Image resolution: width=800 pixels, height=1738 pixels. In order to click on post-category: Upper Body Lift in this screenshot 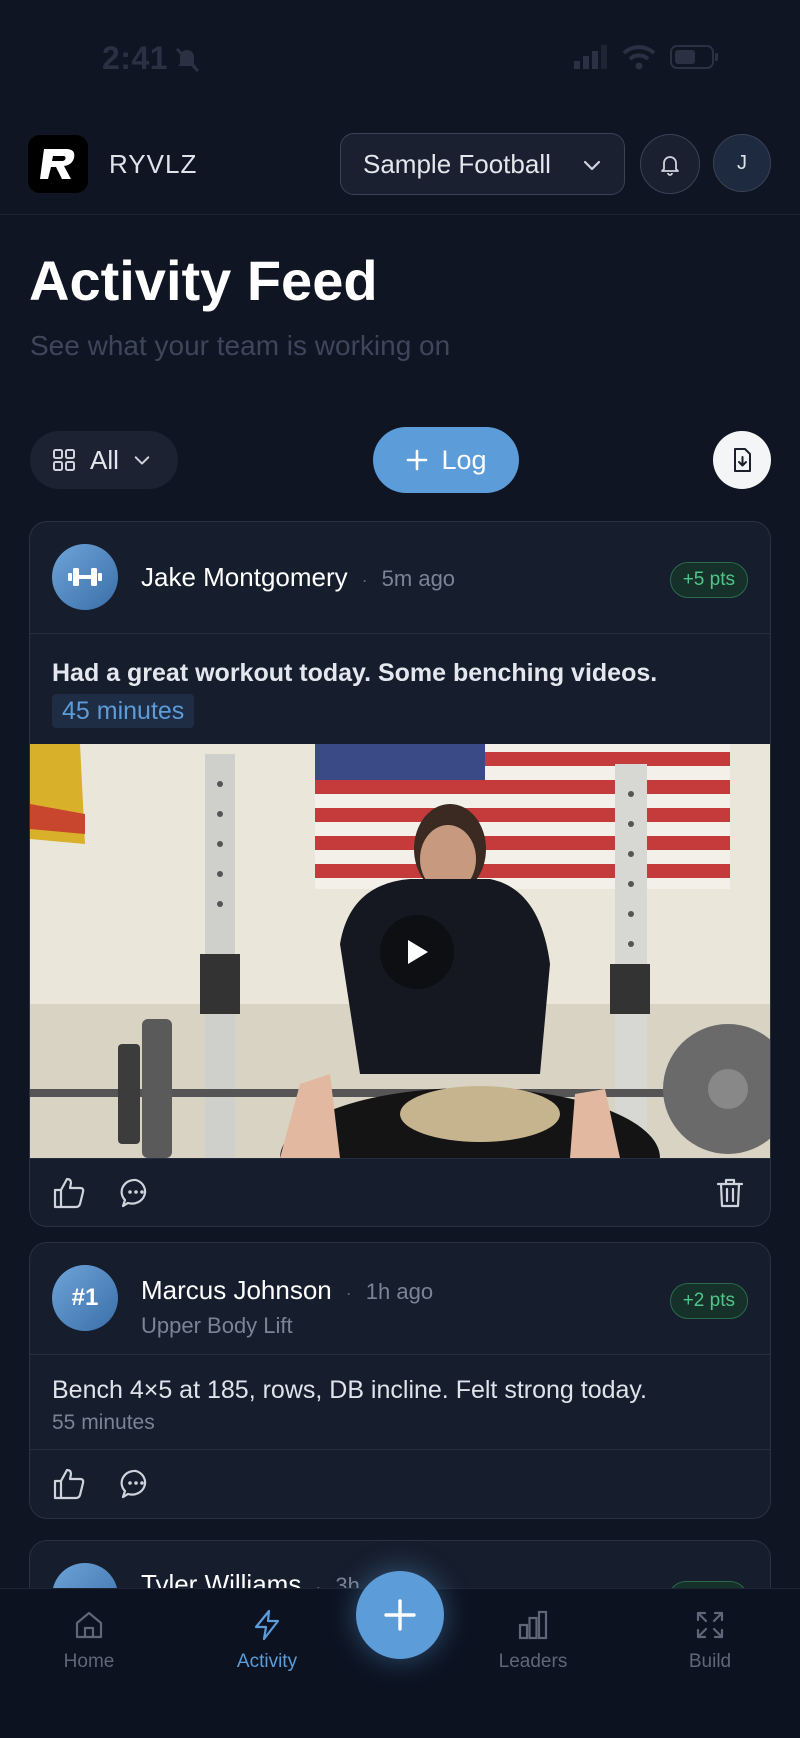, I will do `click(217, 1325)`.